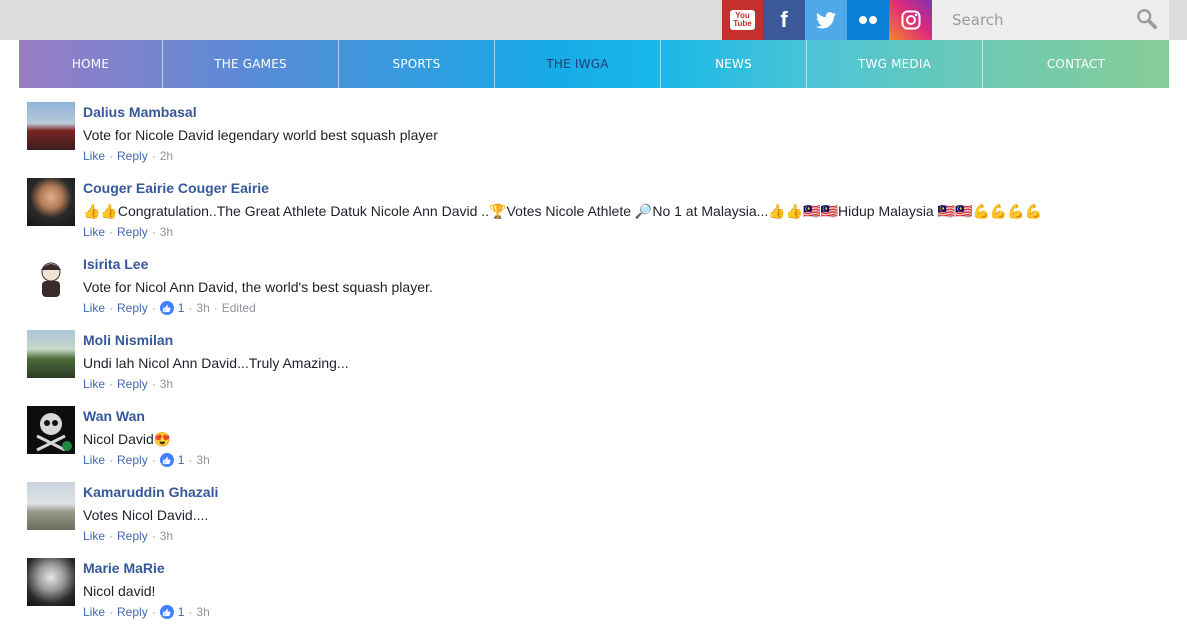 The width and height of the screenshot is (1187, 632). Describe the element at coordinates (140, 112) in the screenshot. I see `comment-author: Dalius Mambasal` at that location.